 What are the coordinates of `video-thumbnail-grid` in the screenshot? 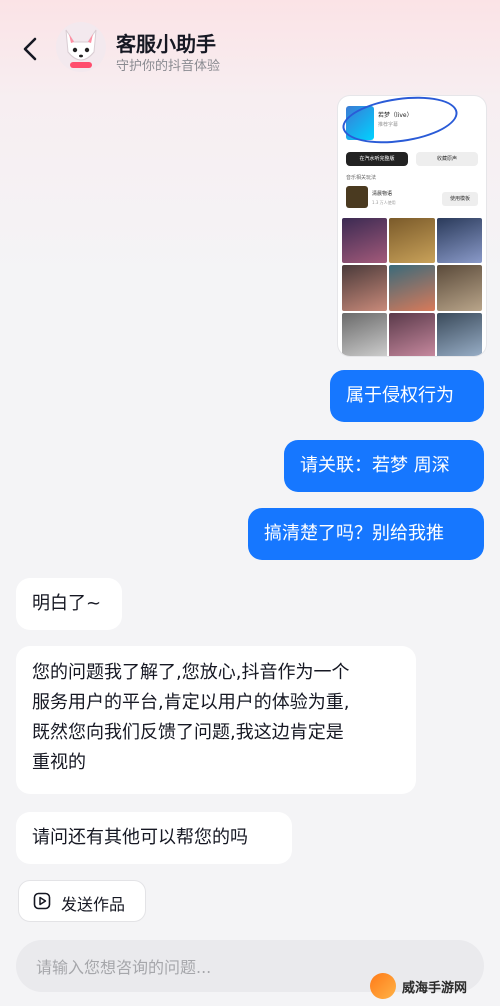 It's located at (412, 287).